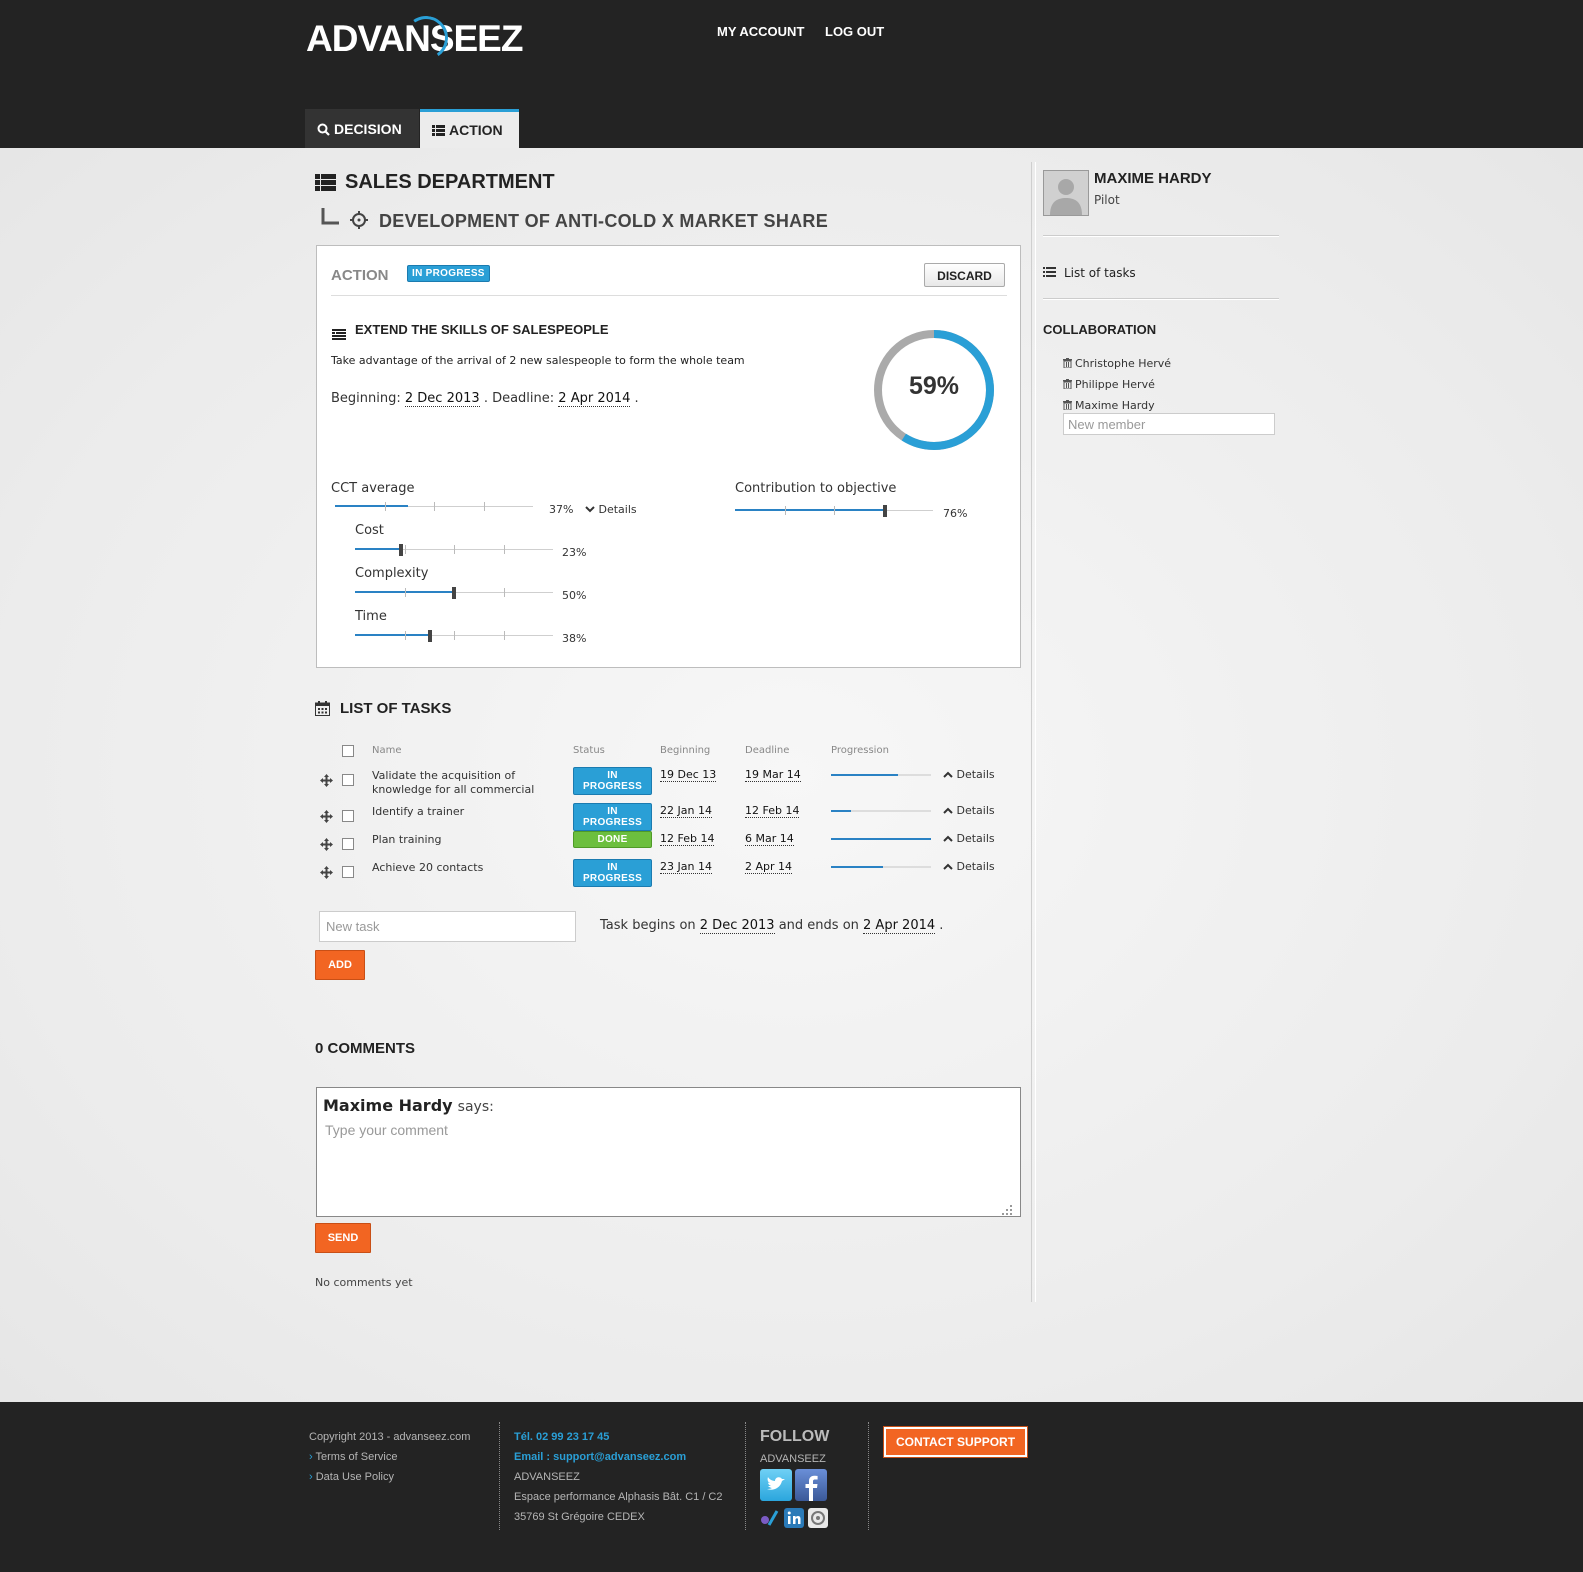 The image size is (1583, 1572). What do you see at coordinates (1089, 271) in the screenshot?
I see `sidebar-list-link: List of tasks` at bounding box center [1089, 271].